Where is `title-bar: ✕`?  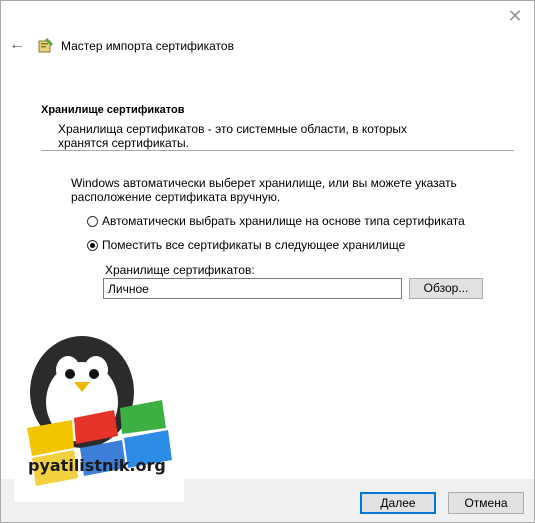 title-bar: ✕ is located at coordinates (267, 18).